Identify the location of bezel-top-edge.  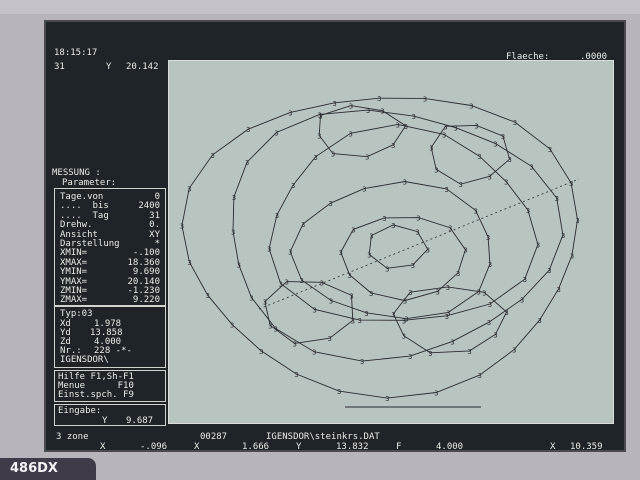
(320, 7).